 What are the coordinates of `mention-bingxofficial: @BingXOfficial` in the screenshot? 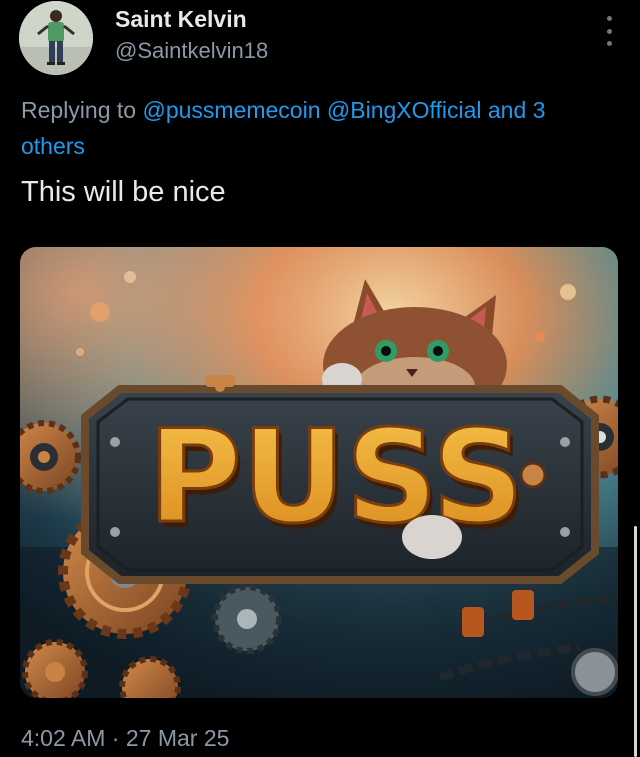 It's located at (404, 110).